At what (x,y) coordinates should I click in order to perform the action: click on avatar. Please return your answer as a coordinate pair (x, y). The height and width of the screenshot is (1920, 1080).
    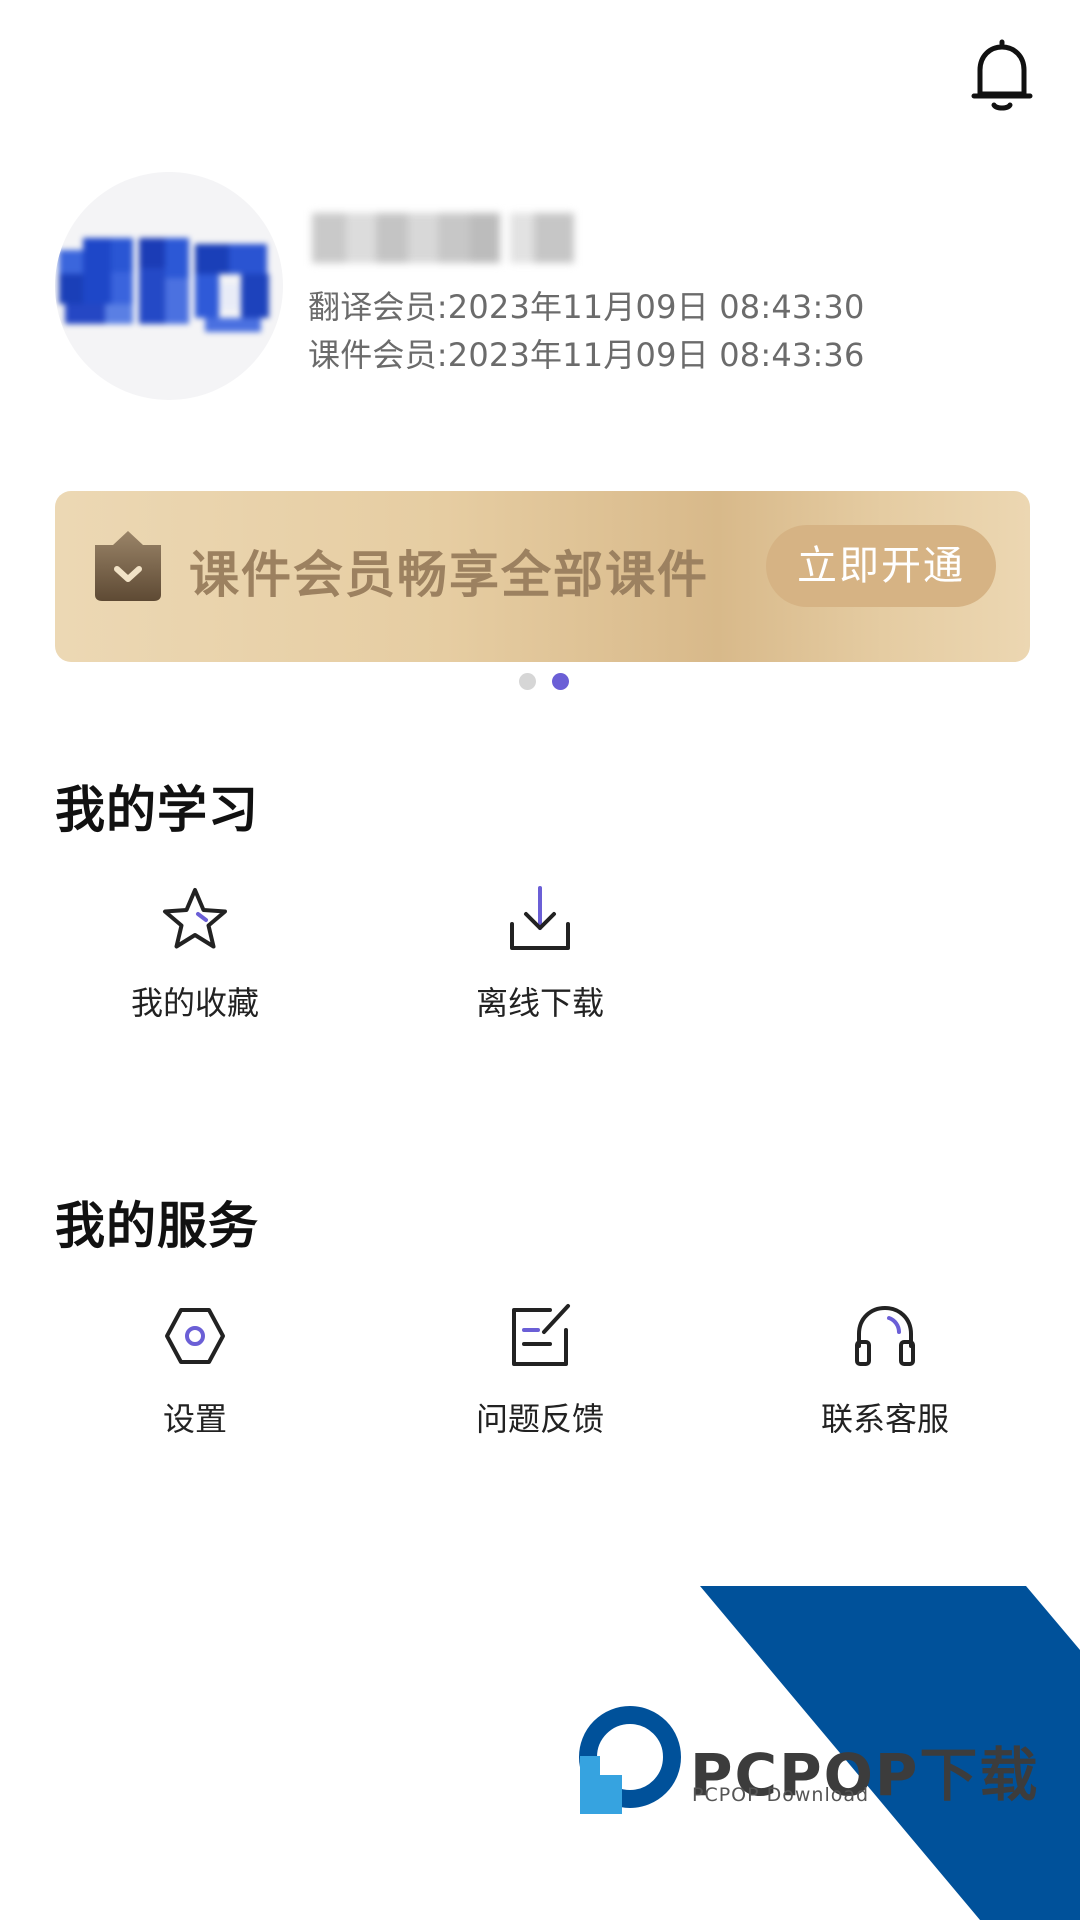
    Looking at the image, I should click on (169, 286).